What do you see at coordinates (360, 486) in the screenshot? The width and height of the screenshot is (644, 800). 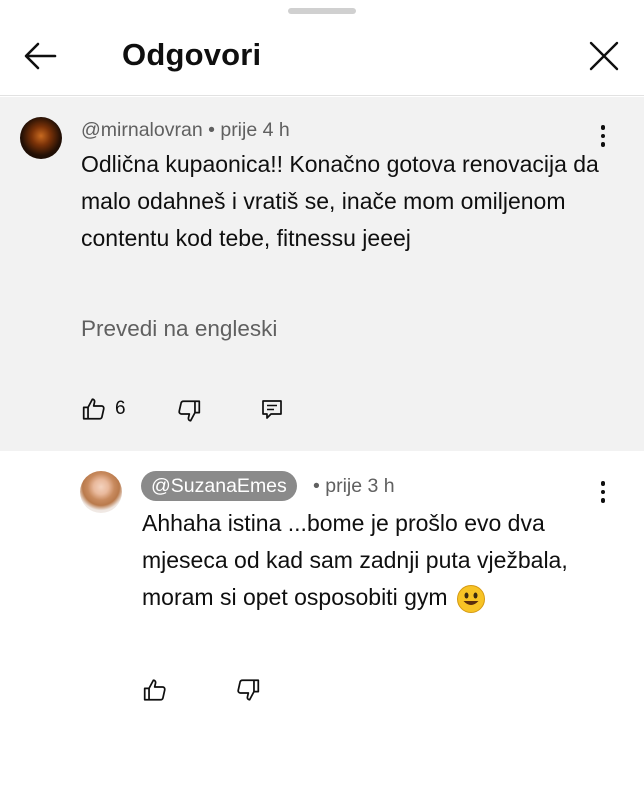 I see `comment-time: prije 3 h` at bounding box center [360, 486].